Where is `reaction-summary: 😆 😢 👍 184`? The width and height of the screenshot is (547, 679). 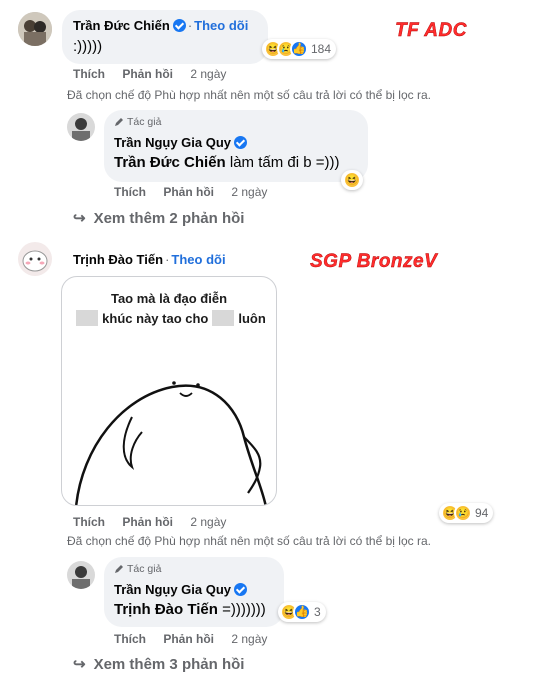 reaction-summary: 😆 😢 👍 184 is located at coordinates (299, 49).